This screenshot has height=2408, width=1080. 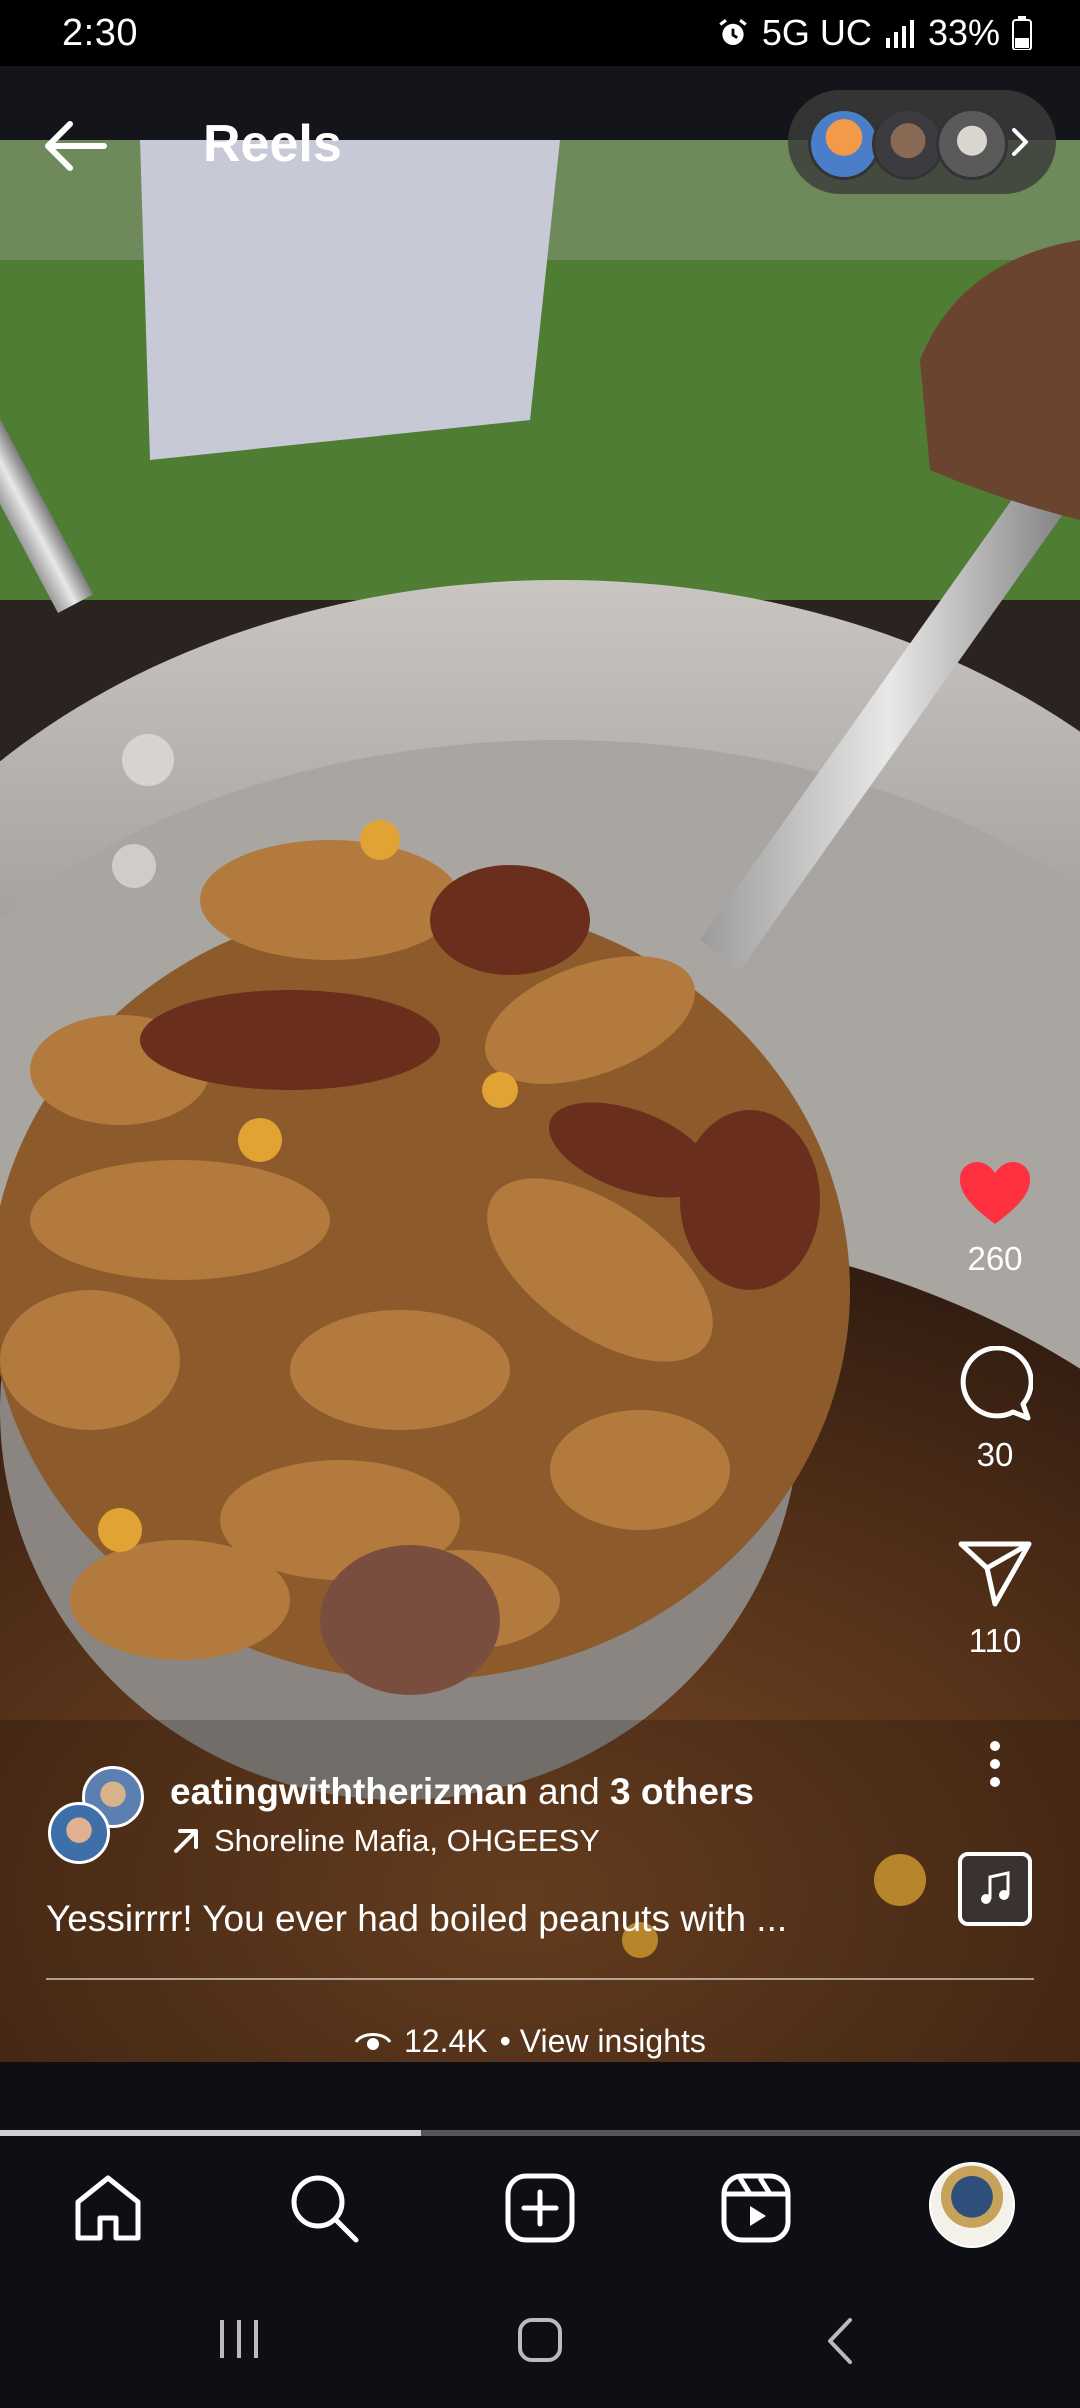 I want to click on audio-title: Shoreline Mafia, OHGEESY, so click(x=407, y=1840).